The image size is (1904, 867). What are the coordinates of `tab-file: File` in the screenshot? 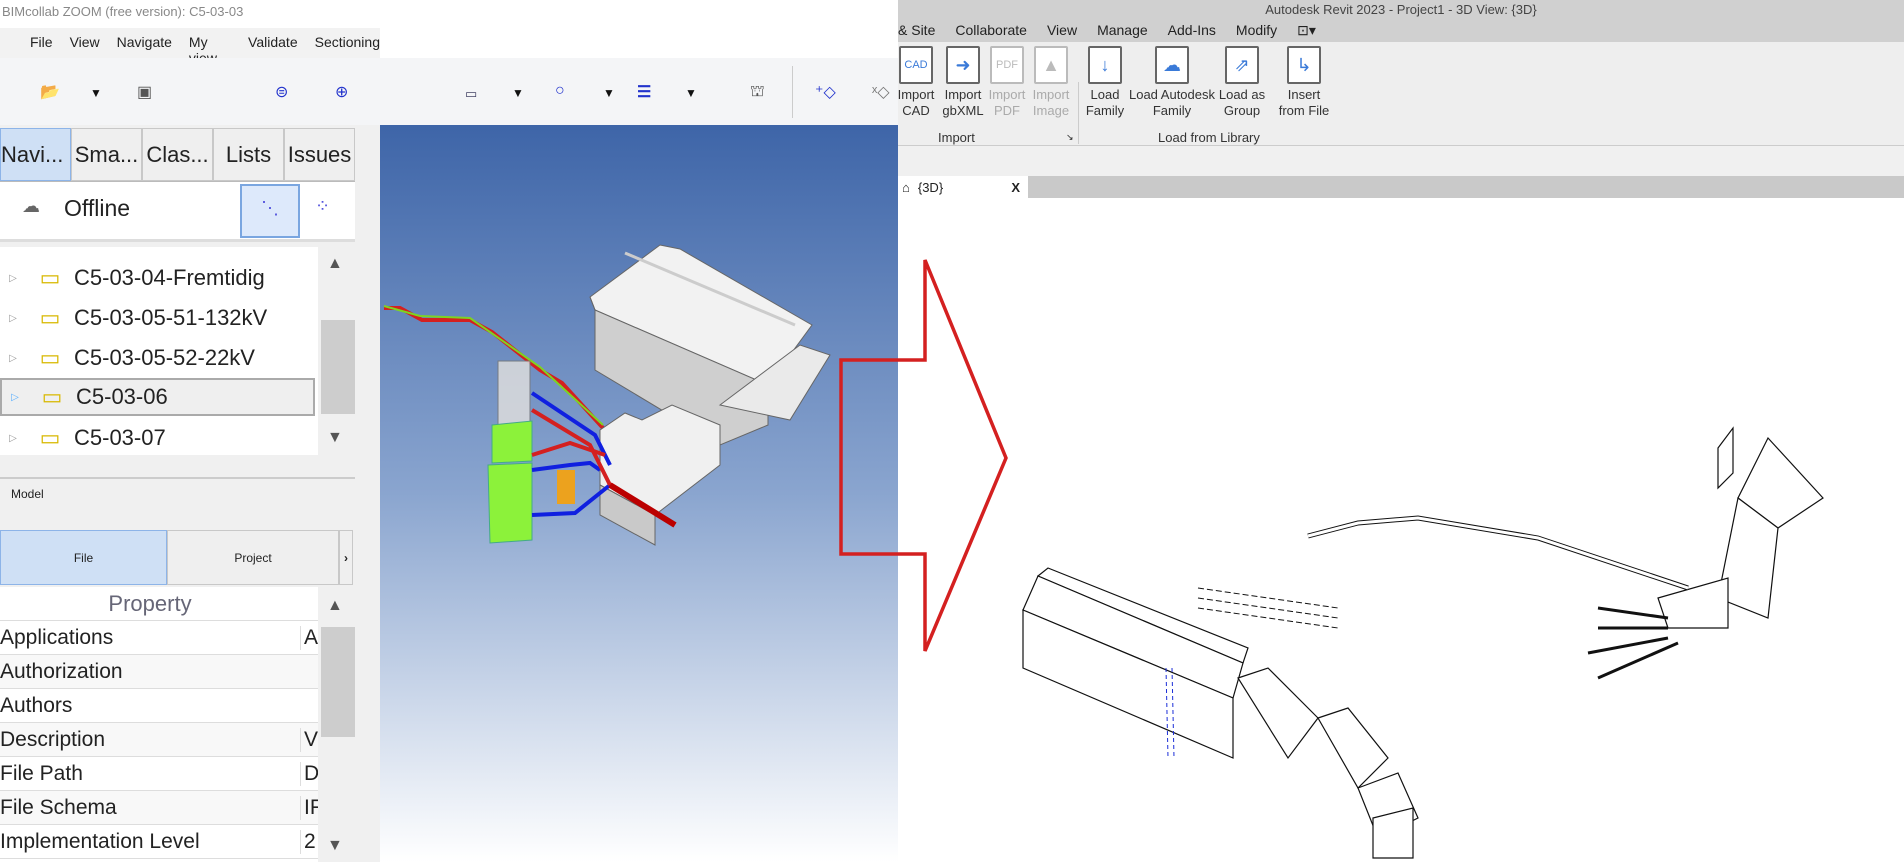 It's located at (83, 557).